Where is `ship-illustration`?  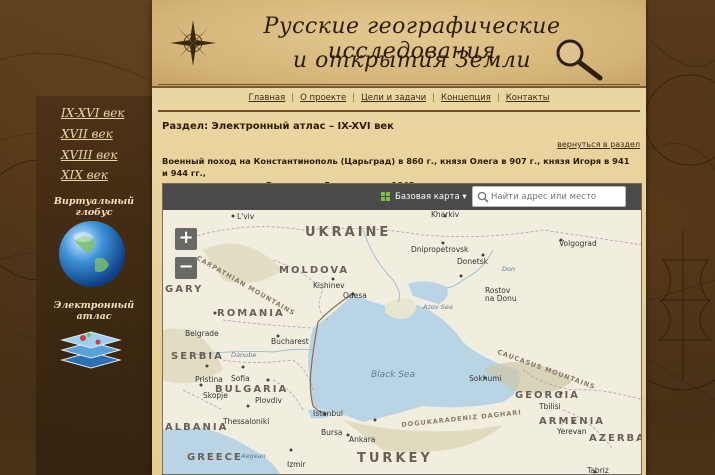
ship-illustration is located at coordinates (681, 310).